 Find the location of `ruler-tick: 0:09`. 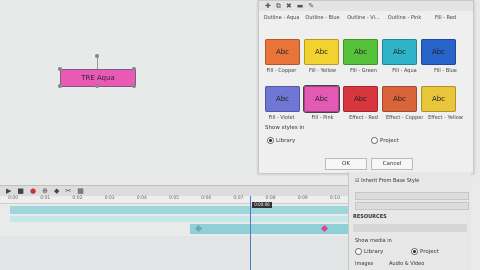

ruler-tick: 0:09 is located at coordinates (302, 198).